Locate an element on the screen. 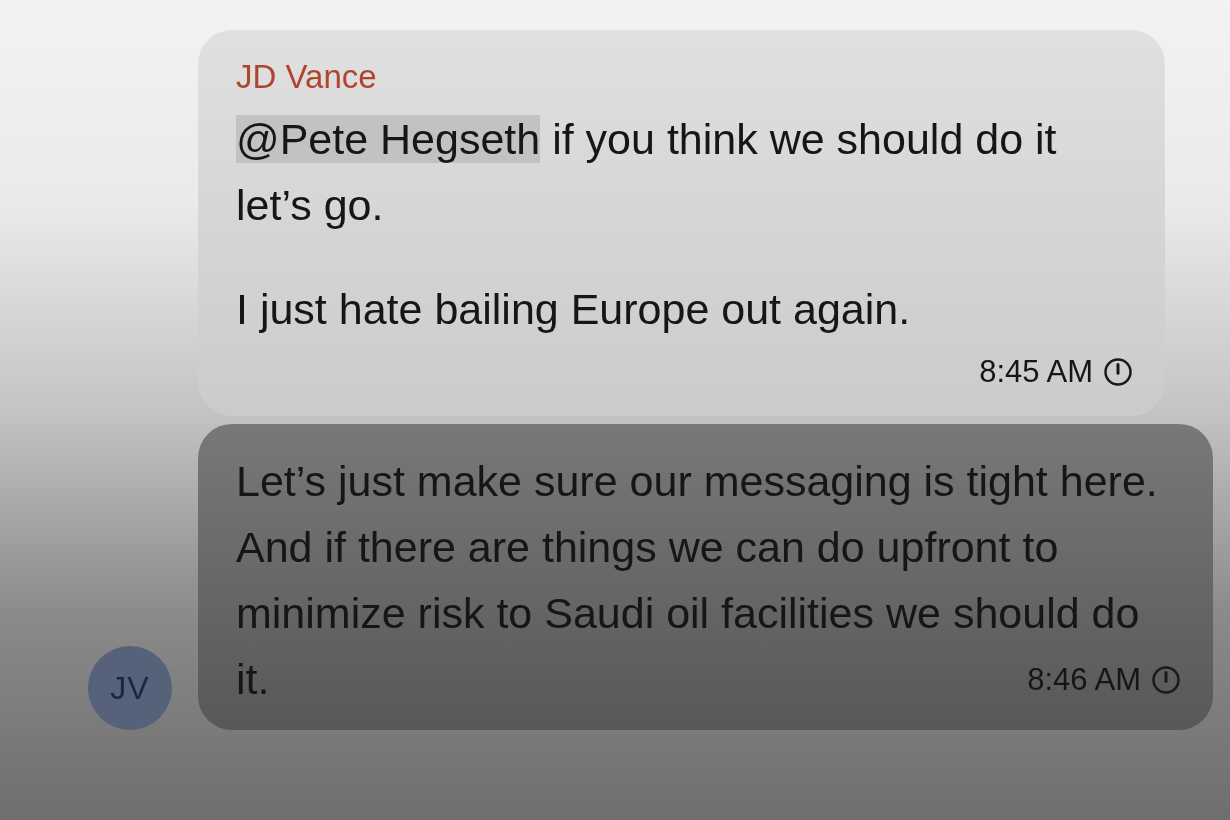 This screenshot has width=1230, height=820. sender-name: JD Vance is located at coordinates (307, 77).